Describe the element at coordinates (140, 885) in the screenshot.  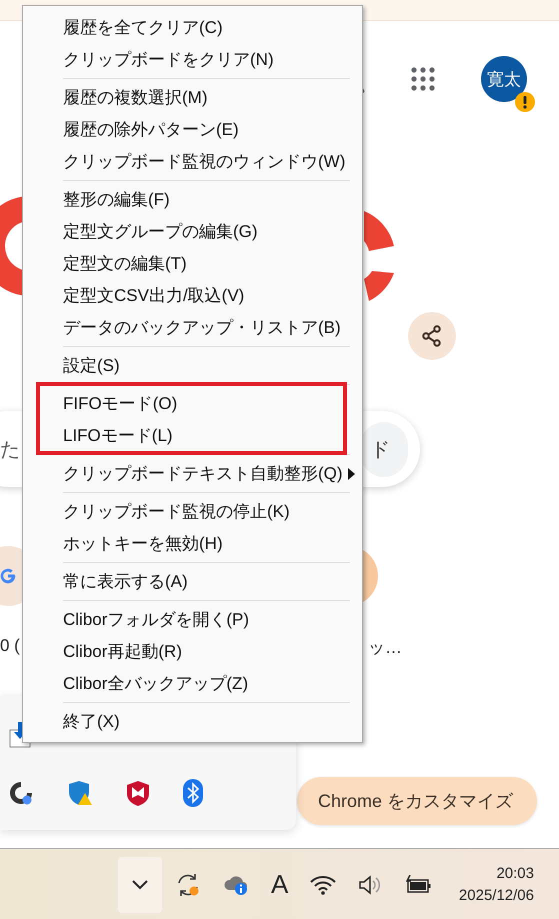
I see `chevron-down-icon` at that location.